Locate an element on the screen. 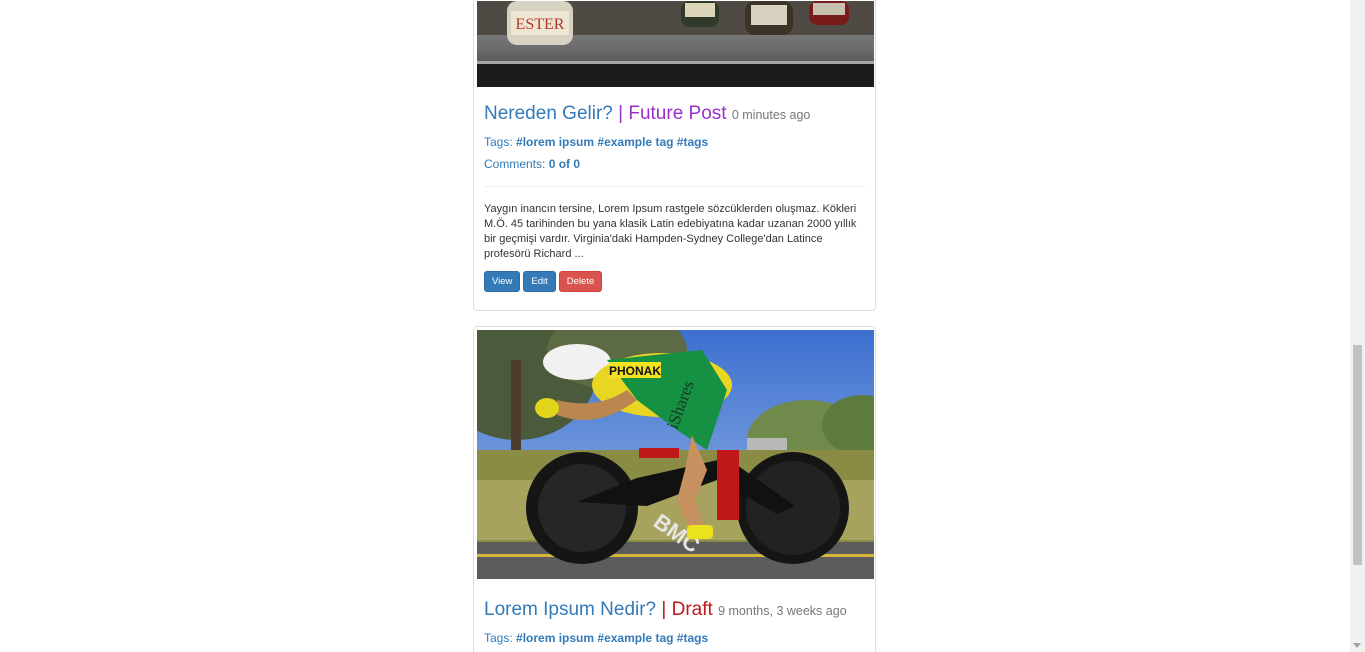  post-image-cyclist: BMC PHONAK iShares is located at coordinates (675, 454).